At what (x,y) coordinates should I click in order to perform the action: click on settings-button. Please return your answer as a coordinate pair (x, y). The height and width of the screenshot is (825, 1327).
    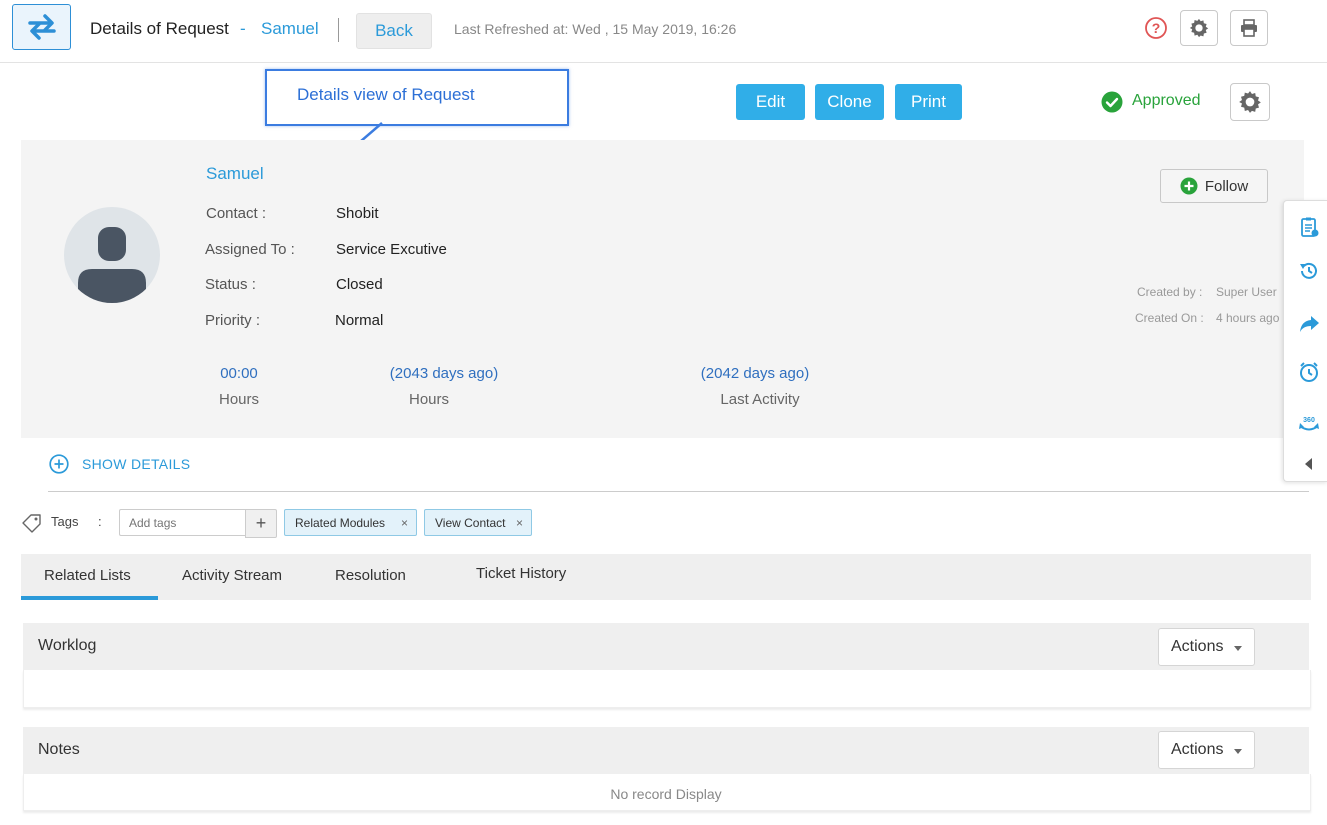
    Looking at the image, I should click on (1199, 28).